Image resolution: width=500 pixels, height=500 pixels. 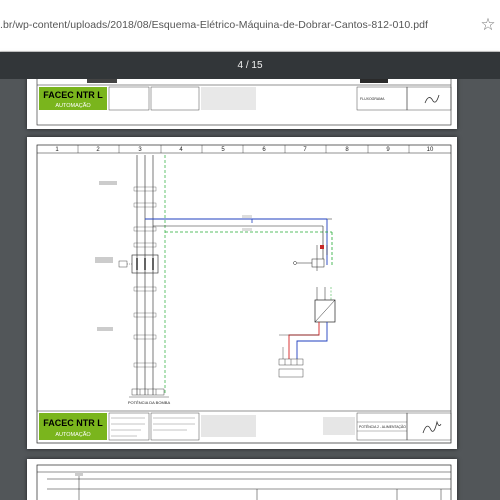 I want to click on column-number: 5, so click(x=223, y=150).